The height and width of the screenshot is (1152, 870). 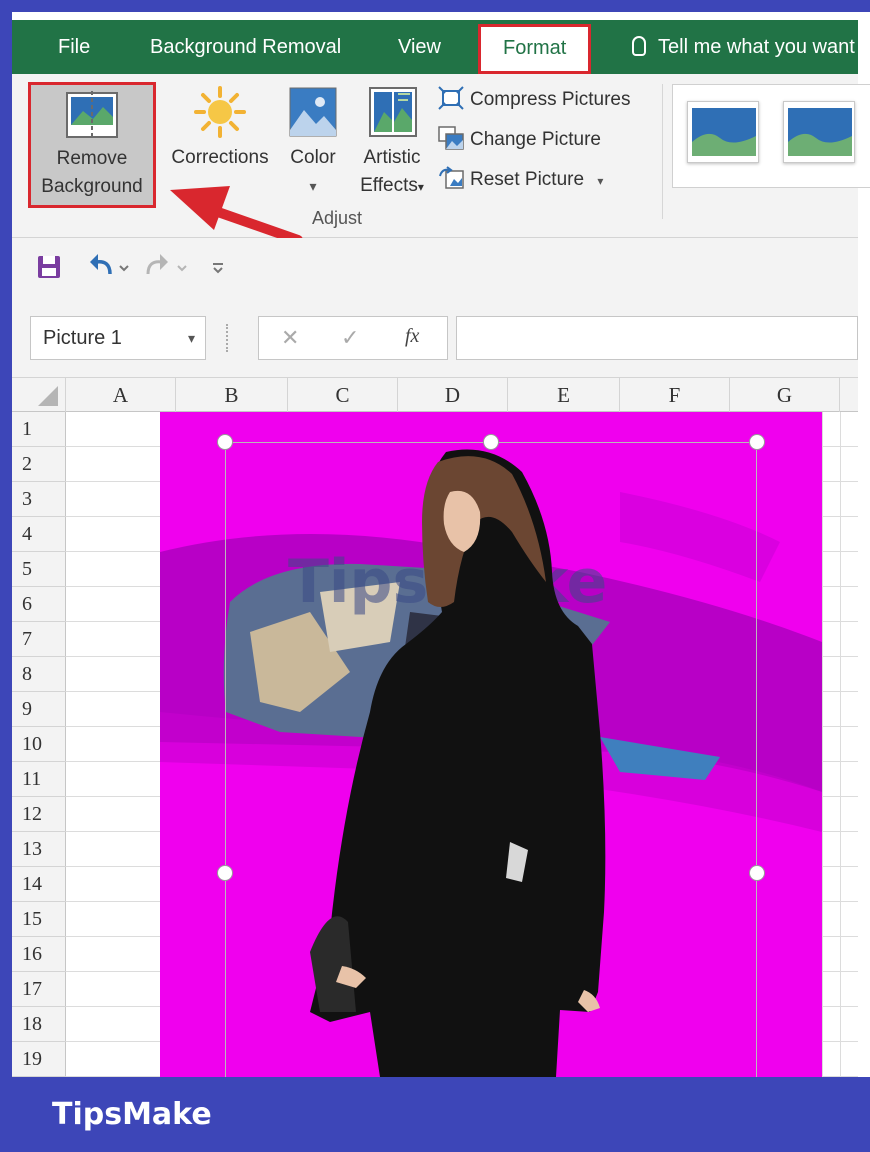 What do you see at coordinates (419, 47) in the screenshot?
I see `tab-view: View` at bounding box center [419, 47].